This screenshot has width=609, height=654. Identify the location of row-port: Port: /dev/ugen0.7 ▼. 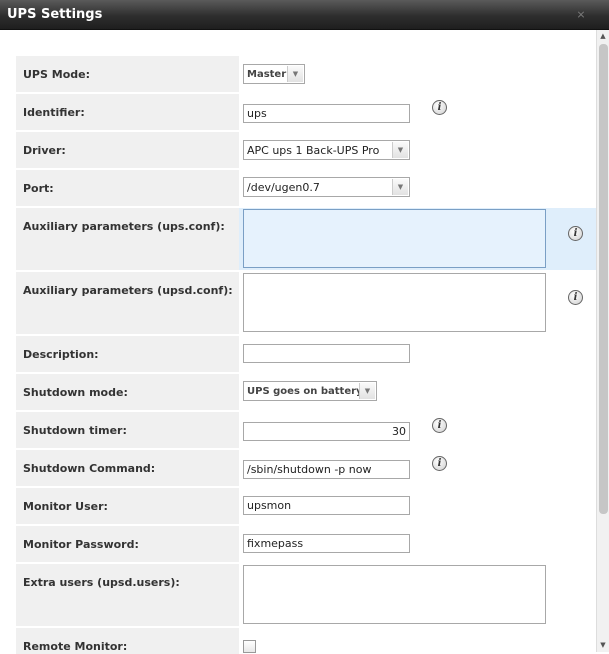
(306, 188).